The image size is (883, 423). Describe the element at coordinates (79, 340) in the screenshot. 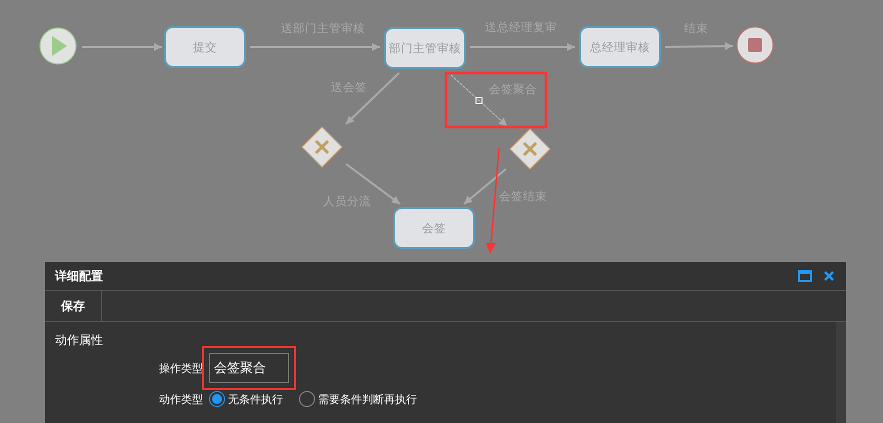

I see `section-title: 动作属性` at that location.